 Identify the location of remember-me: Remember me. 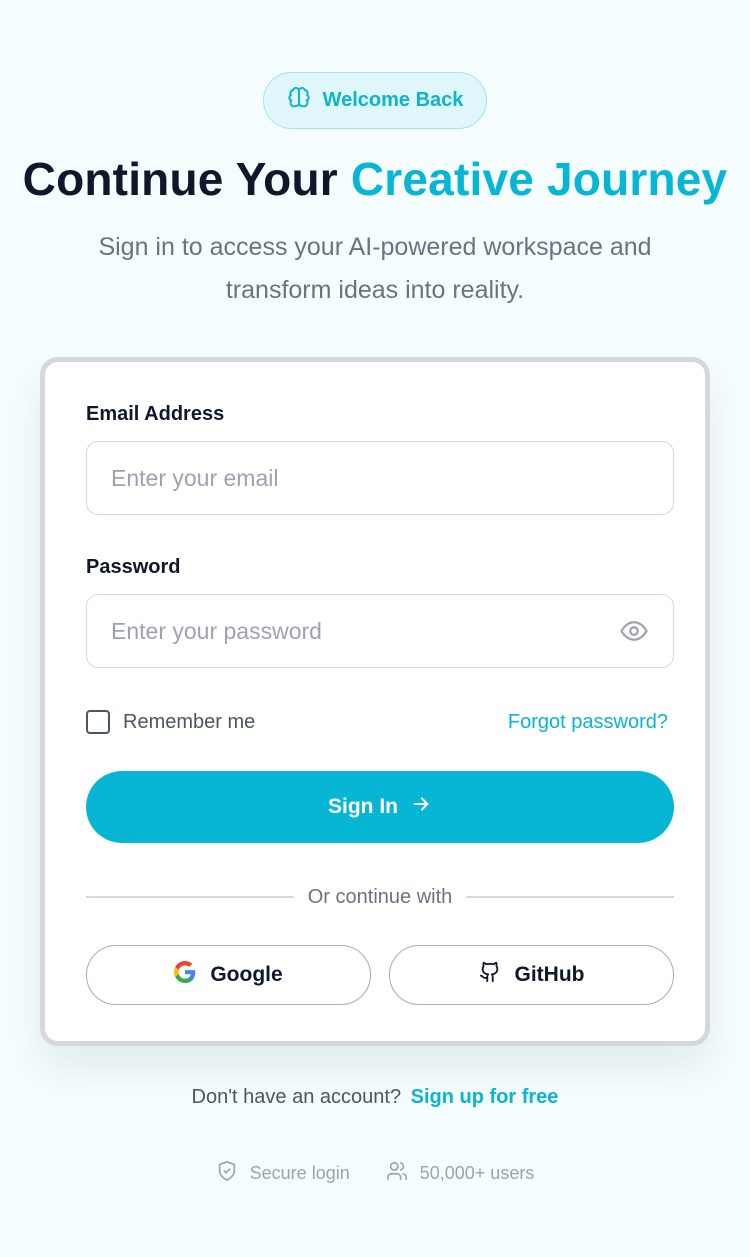
(170, 722).